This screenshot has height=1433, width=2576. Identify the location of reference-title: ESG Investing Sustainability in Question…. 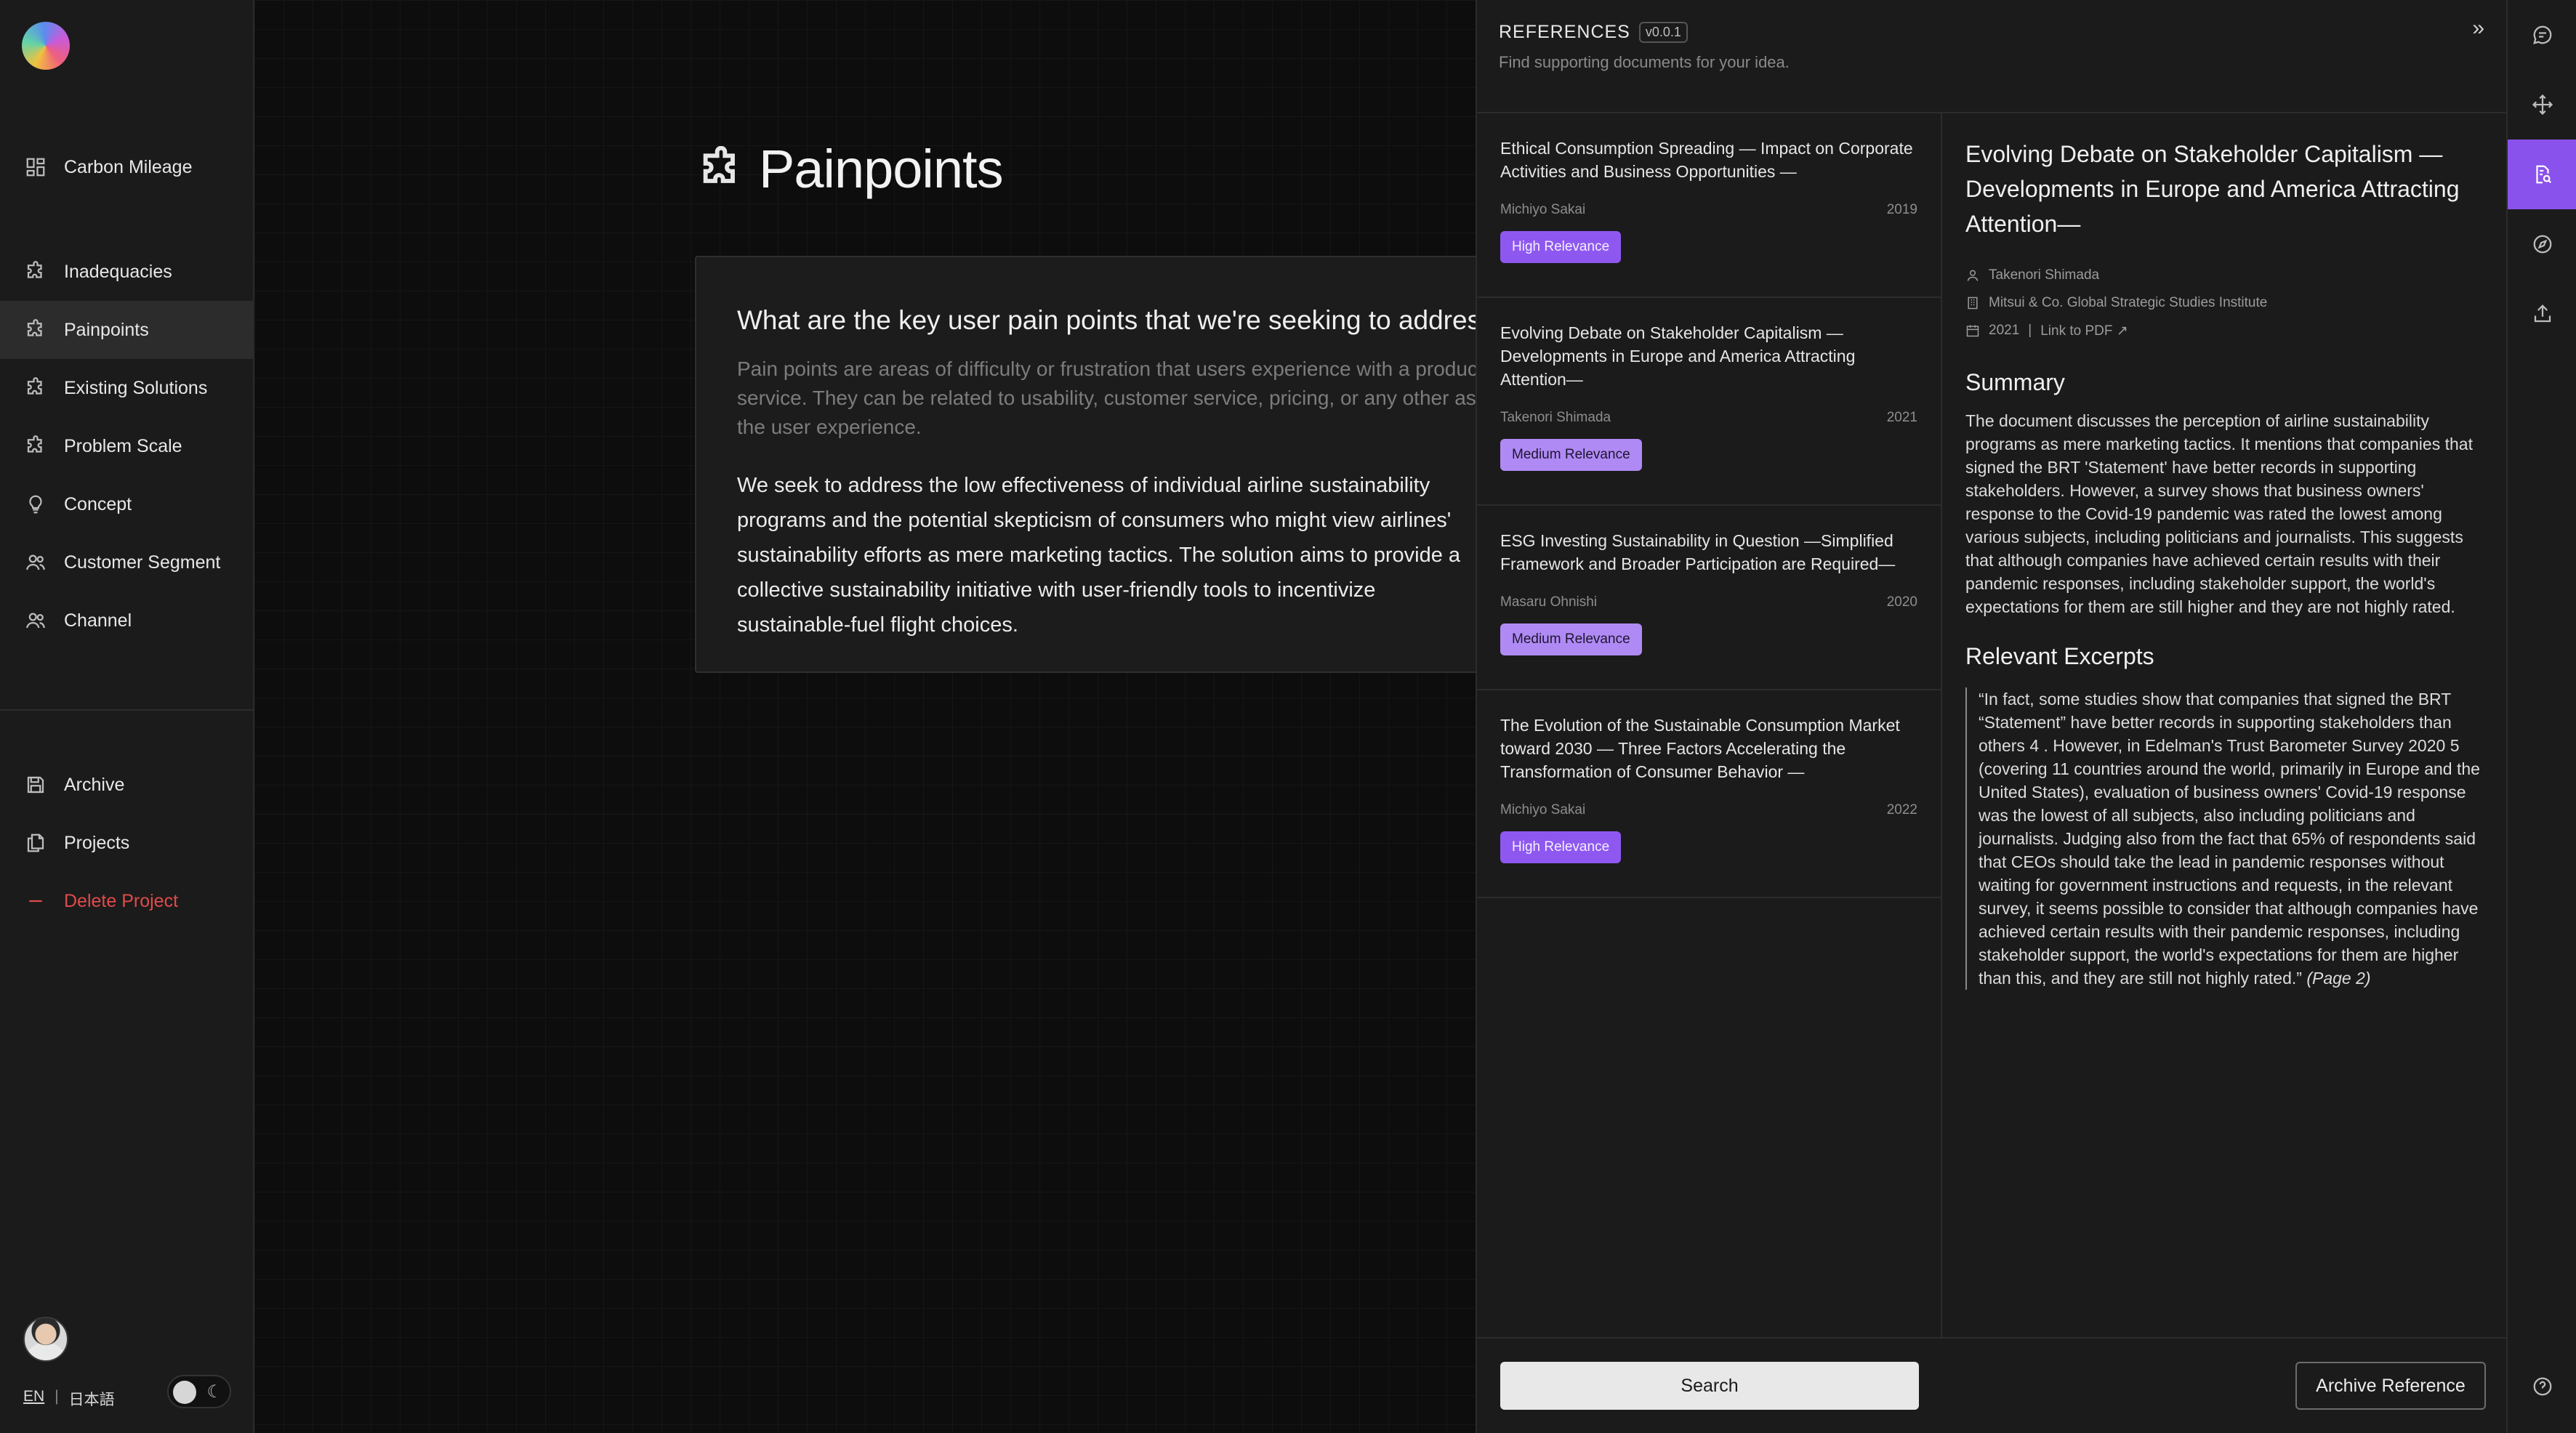
(1698, 552).